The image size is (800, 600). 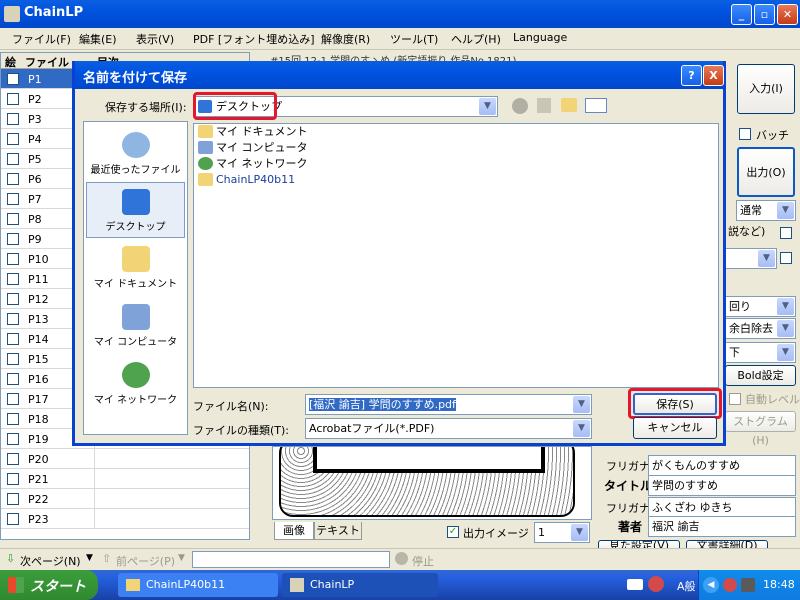 What do you see at coordinates (764, 14) in the screenshot?
I see `maximize-button: ▫` at bounding box center [764, 14].